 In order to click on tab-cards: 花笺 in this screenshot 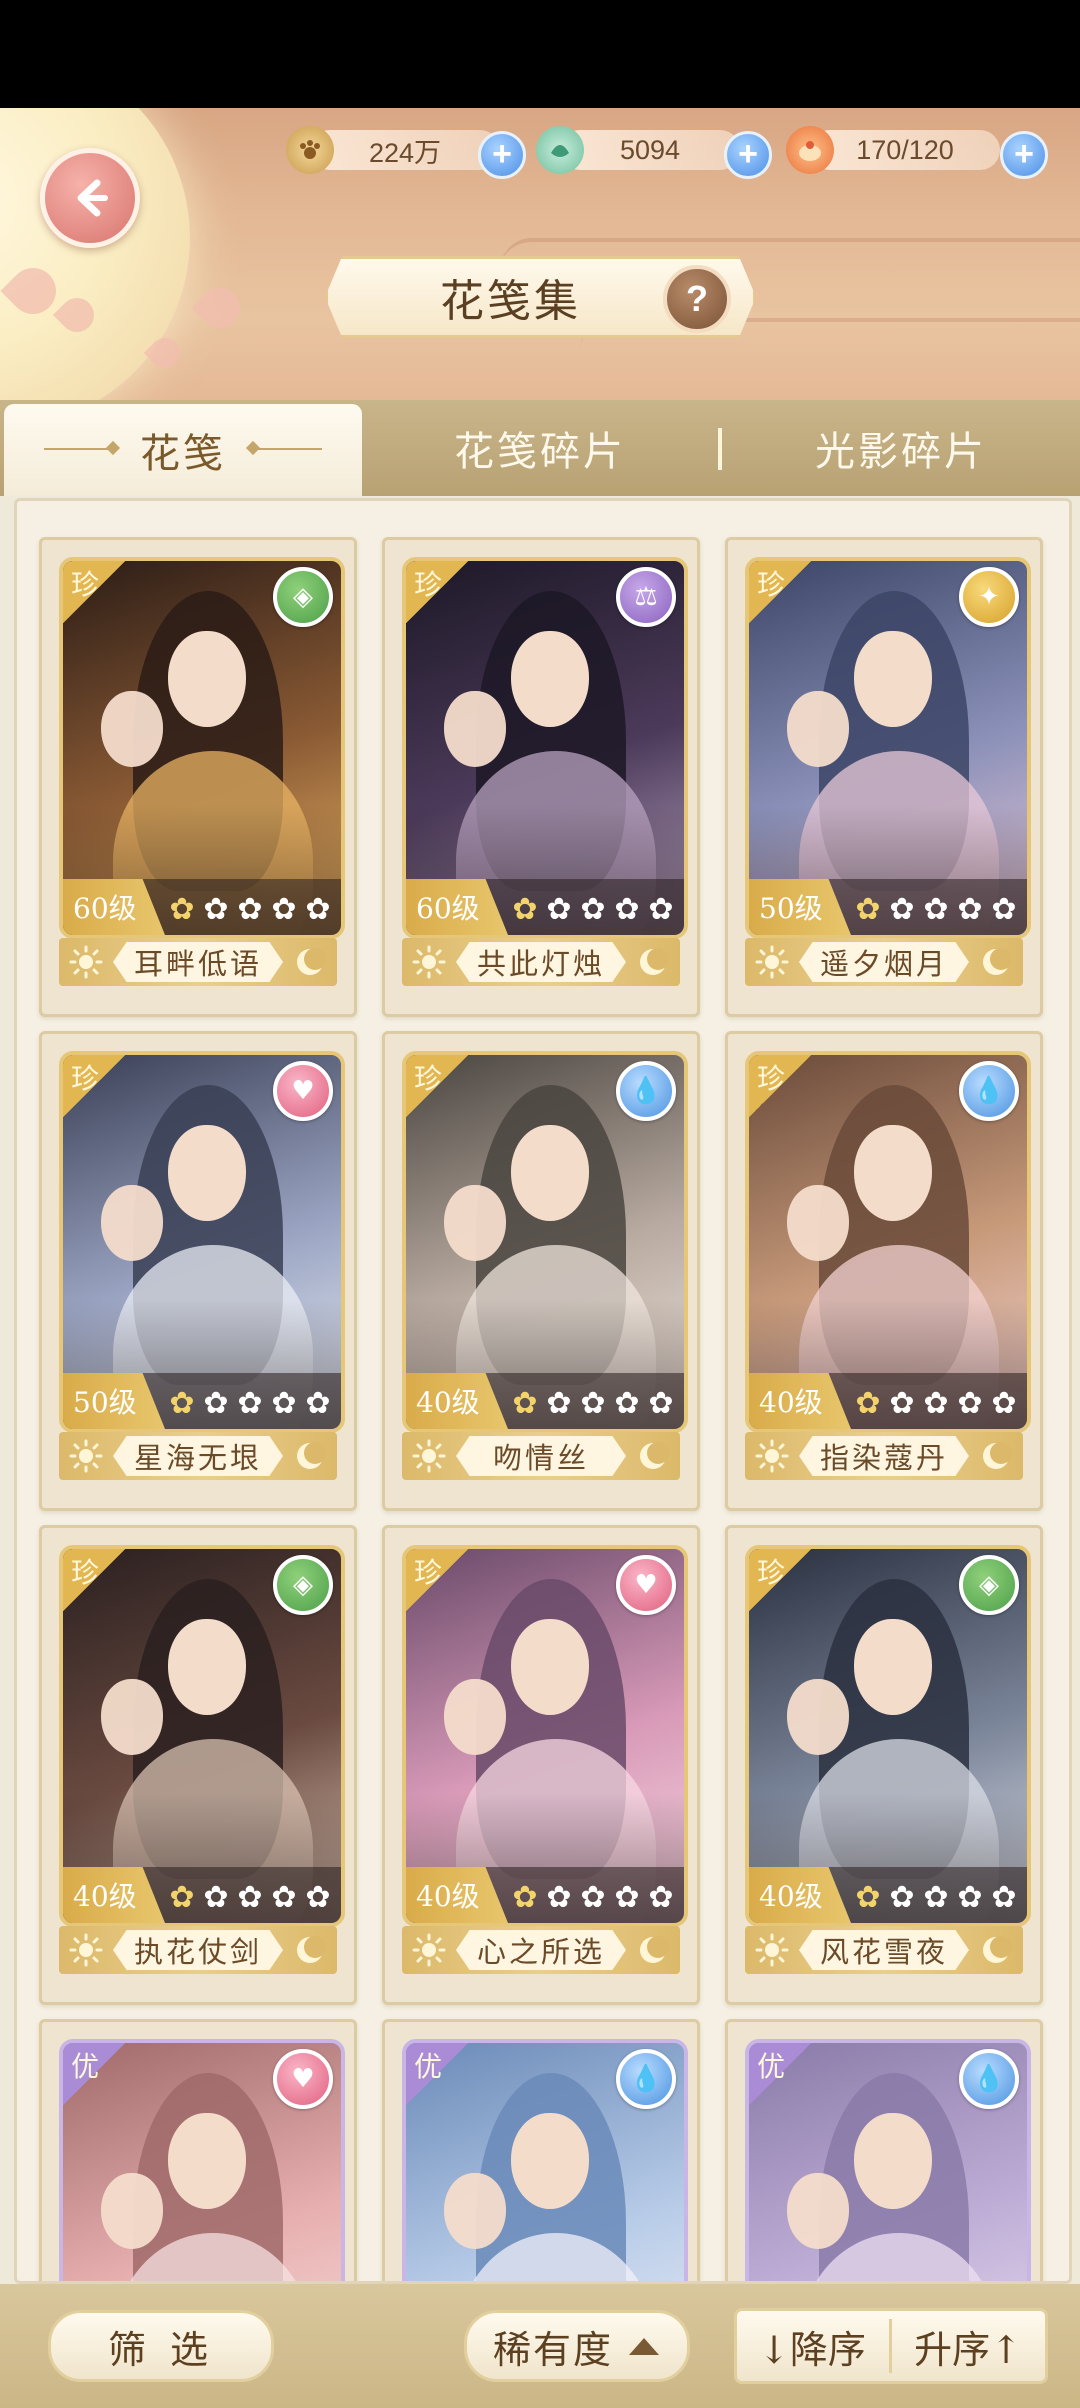, I will do `click(183, 450)`.